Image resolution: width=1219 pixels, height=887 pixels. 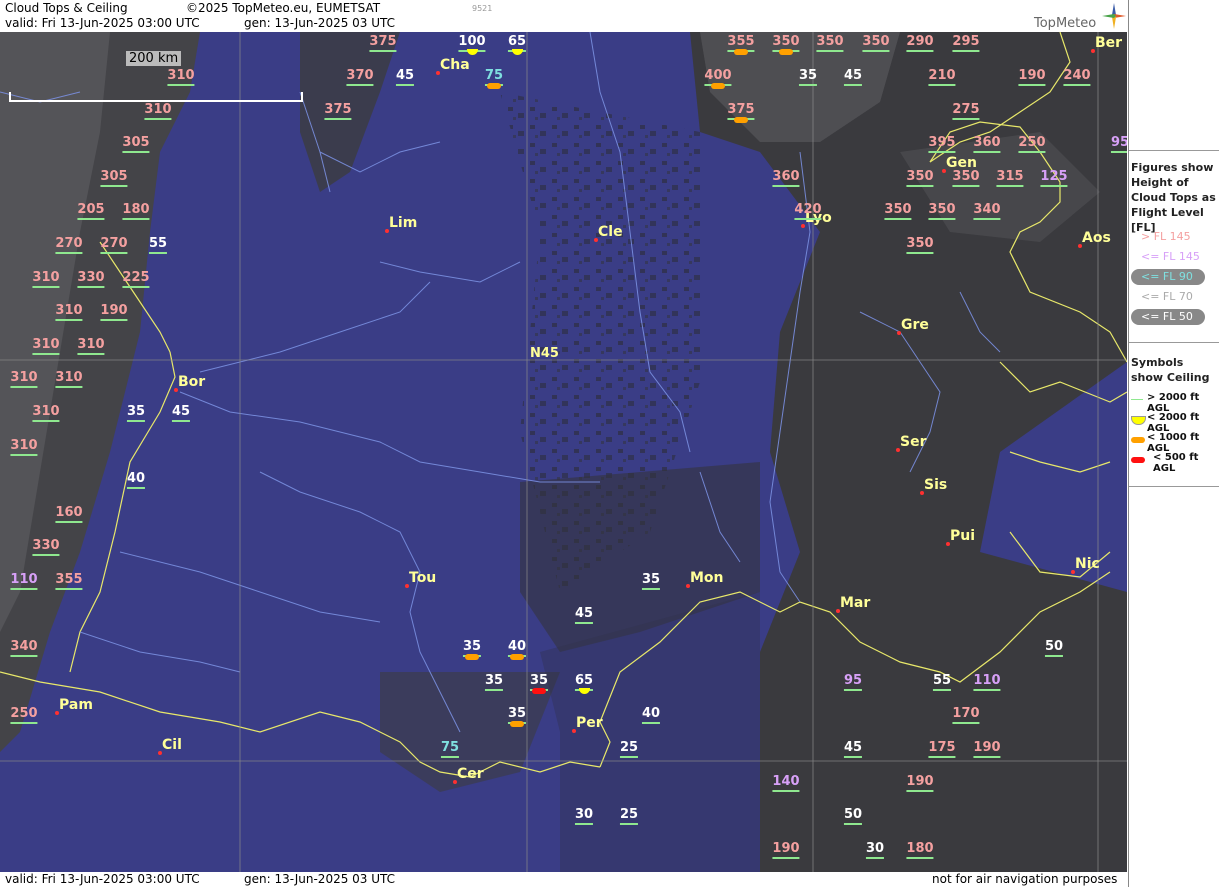 I want to click on cloud-top-value: 210, so click(x=942, y=77).